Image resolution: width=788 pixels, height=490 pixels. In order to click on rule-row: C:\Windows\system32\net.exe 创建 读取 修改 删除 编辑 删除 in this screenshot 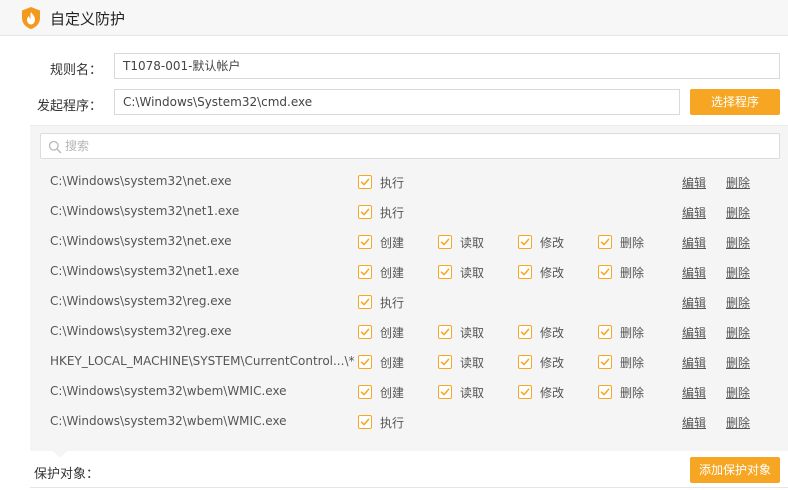, I will do `click(409, 242)`.